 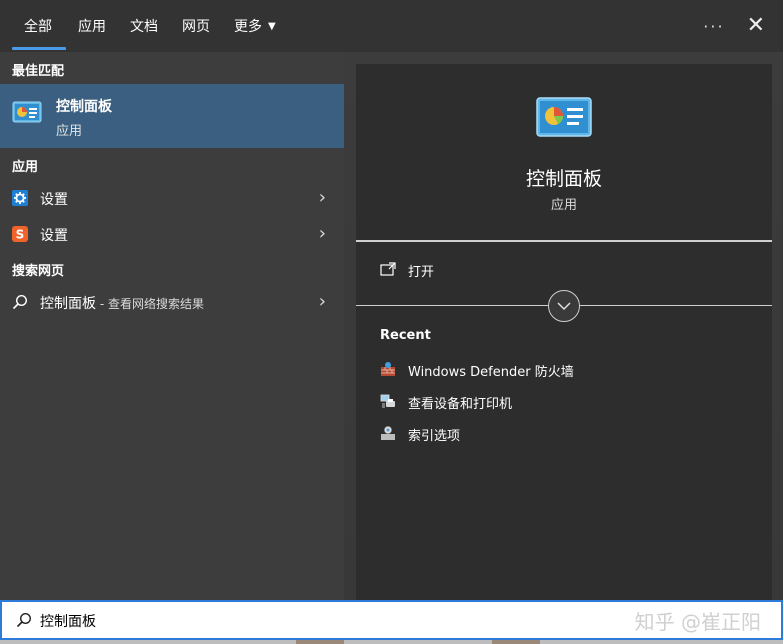 What do you see at coordinates (560, 403) in the screenshot?
I see `recent-item-devices-printers: 查看设备和打印机` at bounding box center [560, 403].